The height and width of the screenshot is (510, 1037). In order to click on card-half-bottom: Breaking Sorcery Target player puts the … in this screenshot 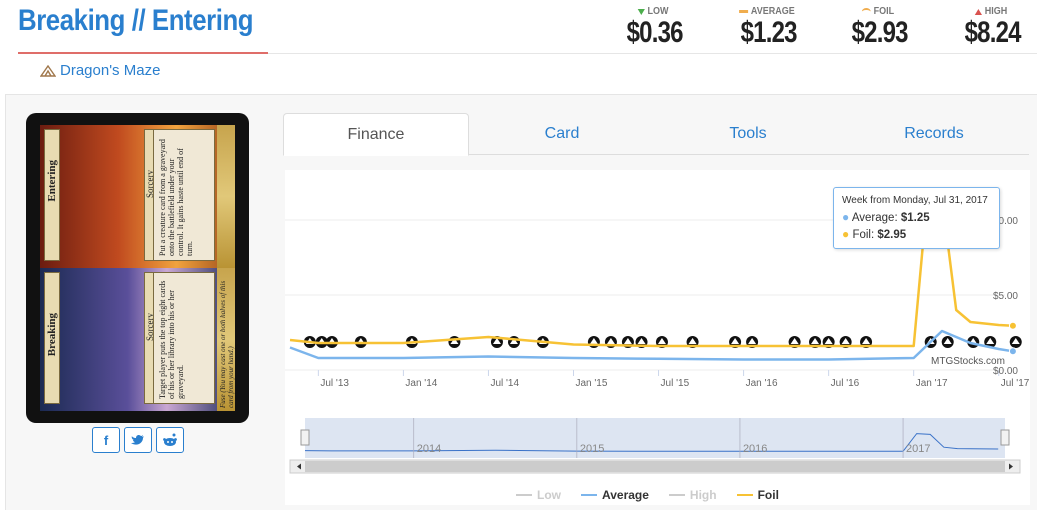, I will do `click(137, 339)`.